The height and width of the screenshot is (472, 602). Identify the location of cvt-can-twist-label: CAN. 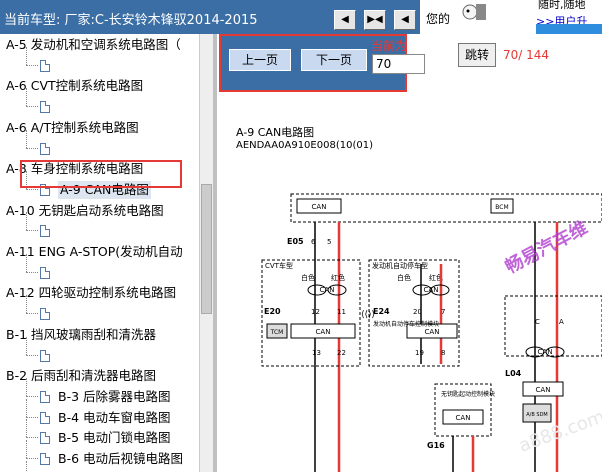
(327, 290).